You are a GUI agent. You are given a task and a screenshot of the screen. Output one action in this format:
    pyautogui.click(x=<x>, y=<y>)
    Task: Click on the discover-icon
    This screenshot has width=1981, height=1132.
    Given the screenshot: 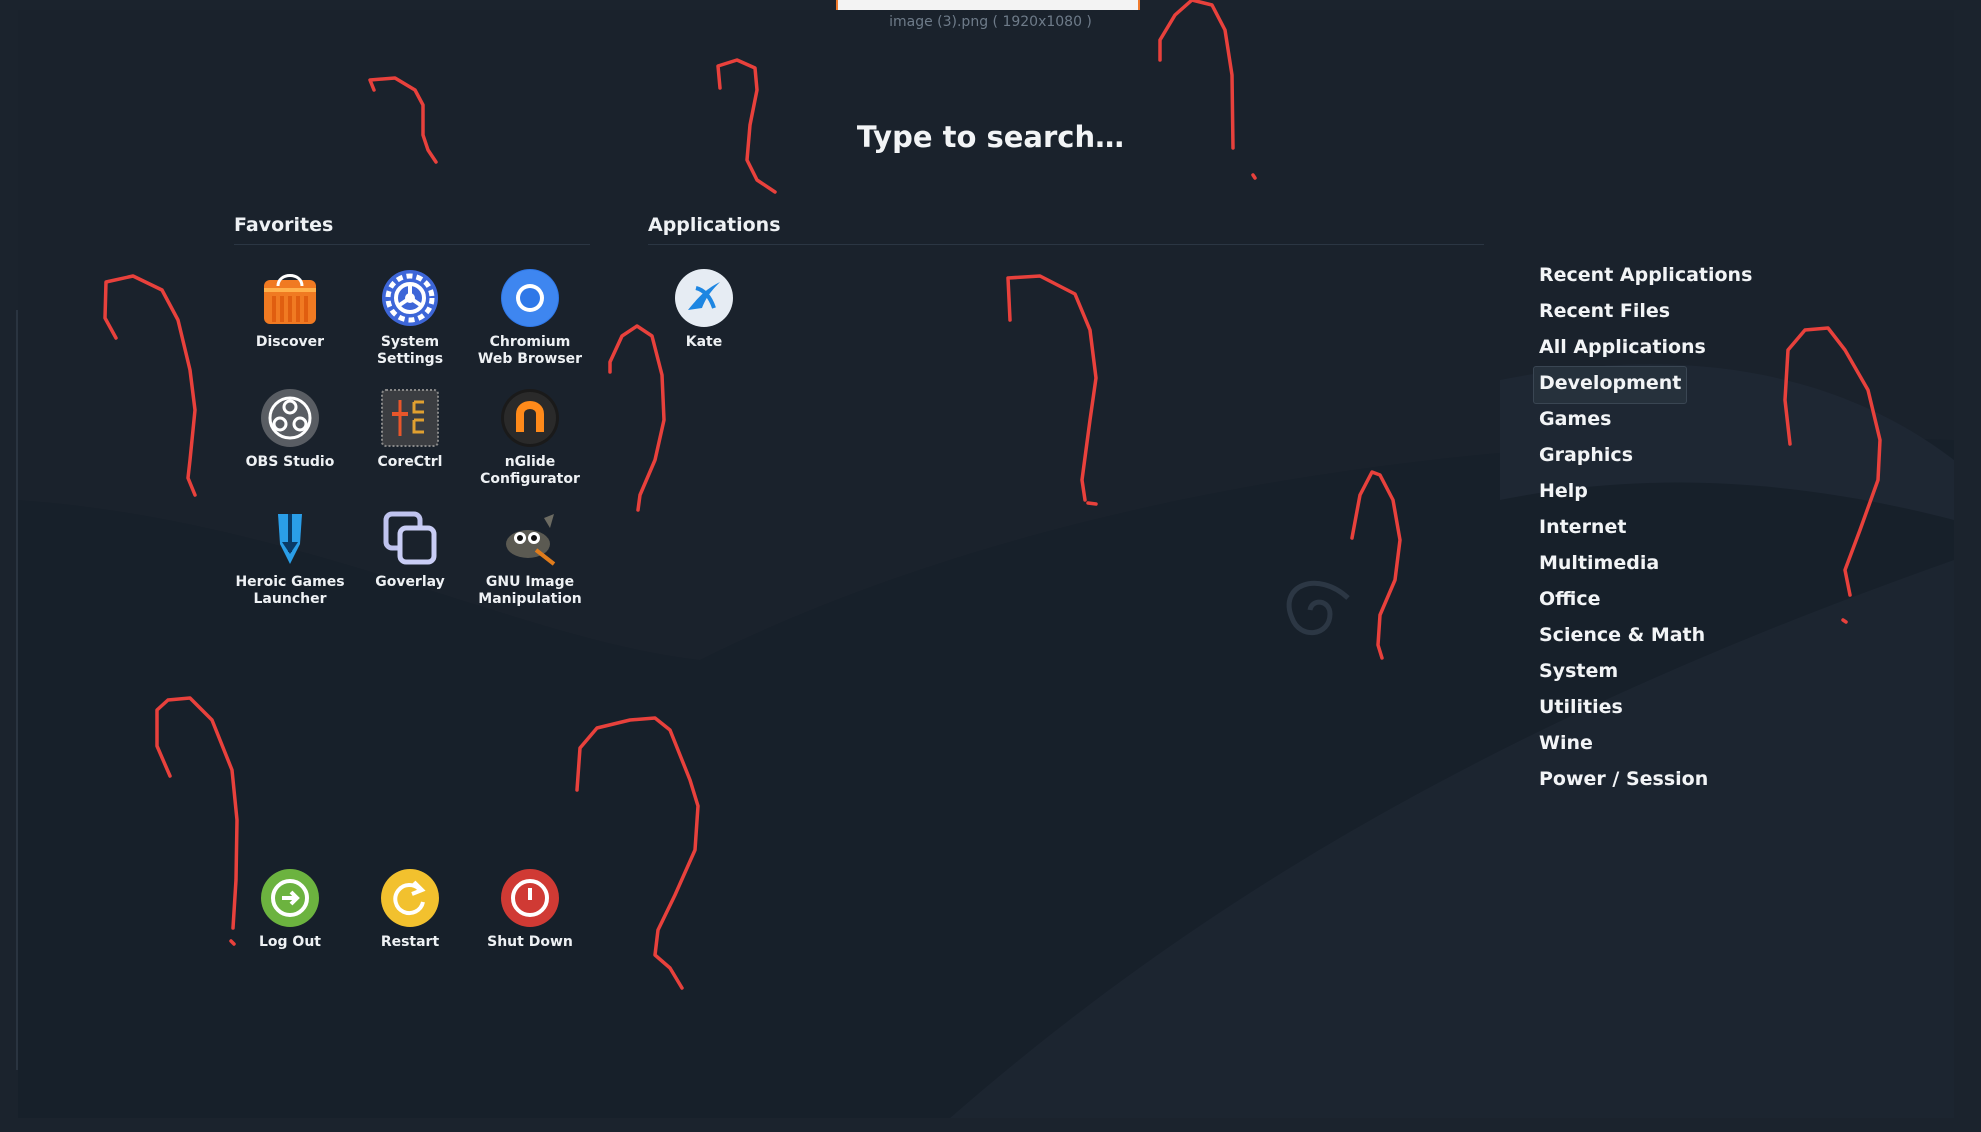 What is the action you would take?
    pyautogui.click(x=290, y=299)
    